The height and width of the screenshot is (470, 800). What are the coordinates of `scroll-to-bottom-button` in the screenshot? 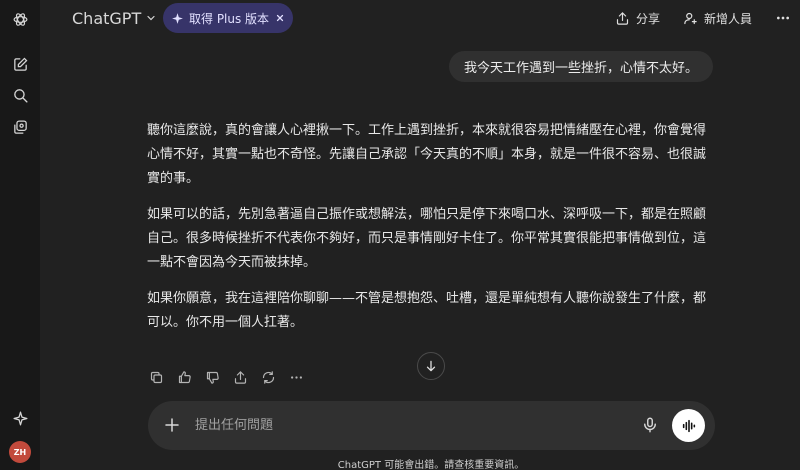 It's located at (431, 366).